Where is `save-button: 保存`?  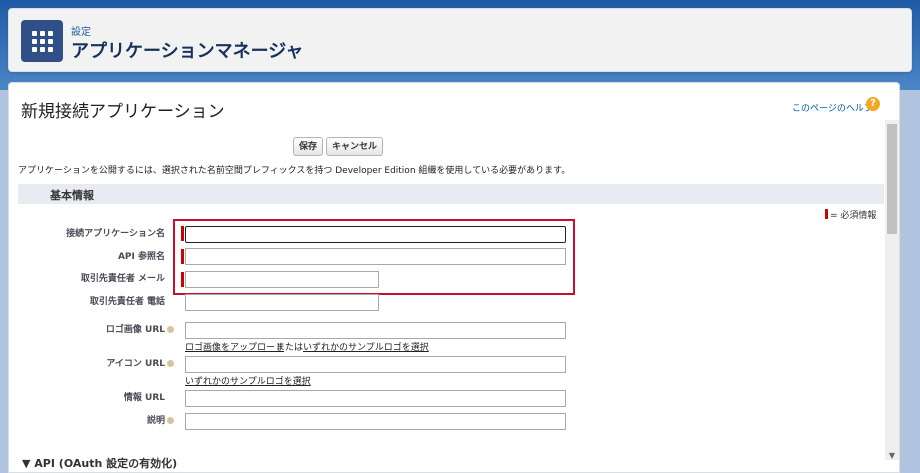
save-button: 保存 is located at coordinates (308, 146).